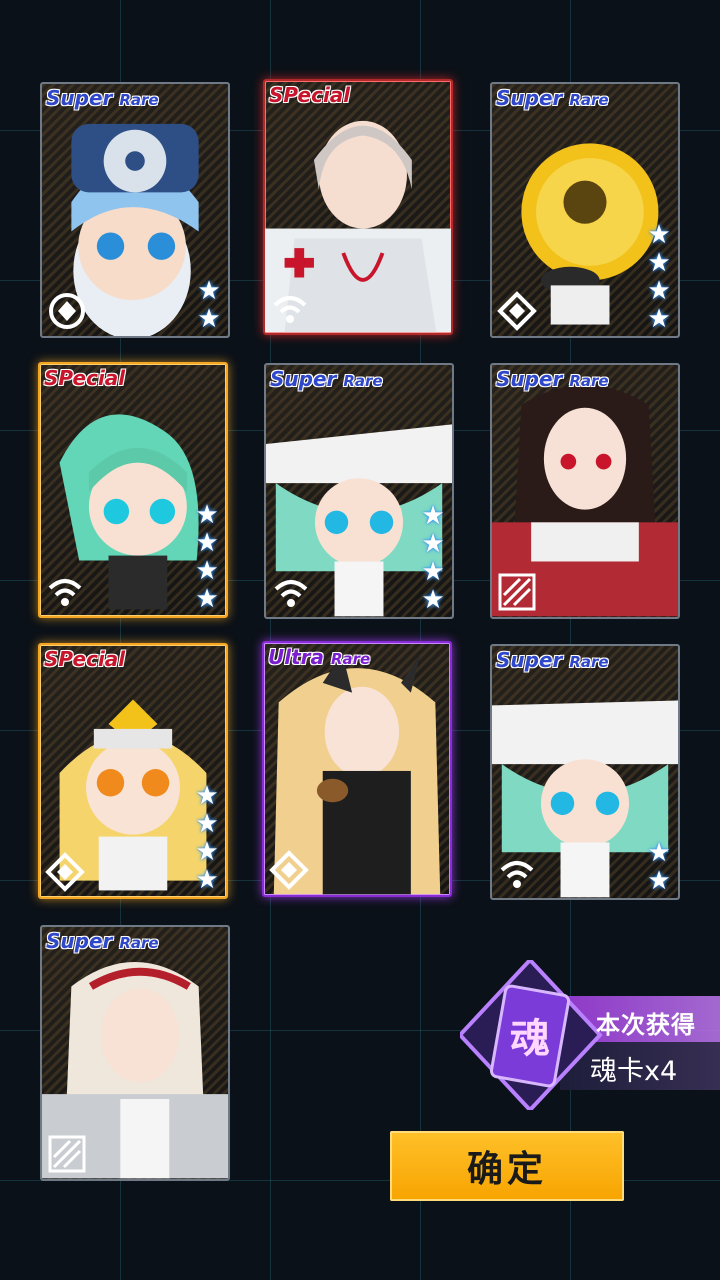 The height and width of the screenshot is (1280, 720). I want to click on card-10: Super Rare, so click(135, 1053).